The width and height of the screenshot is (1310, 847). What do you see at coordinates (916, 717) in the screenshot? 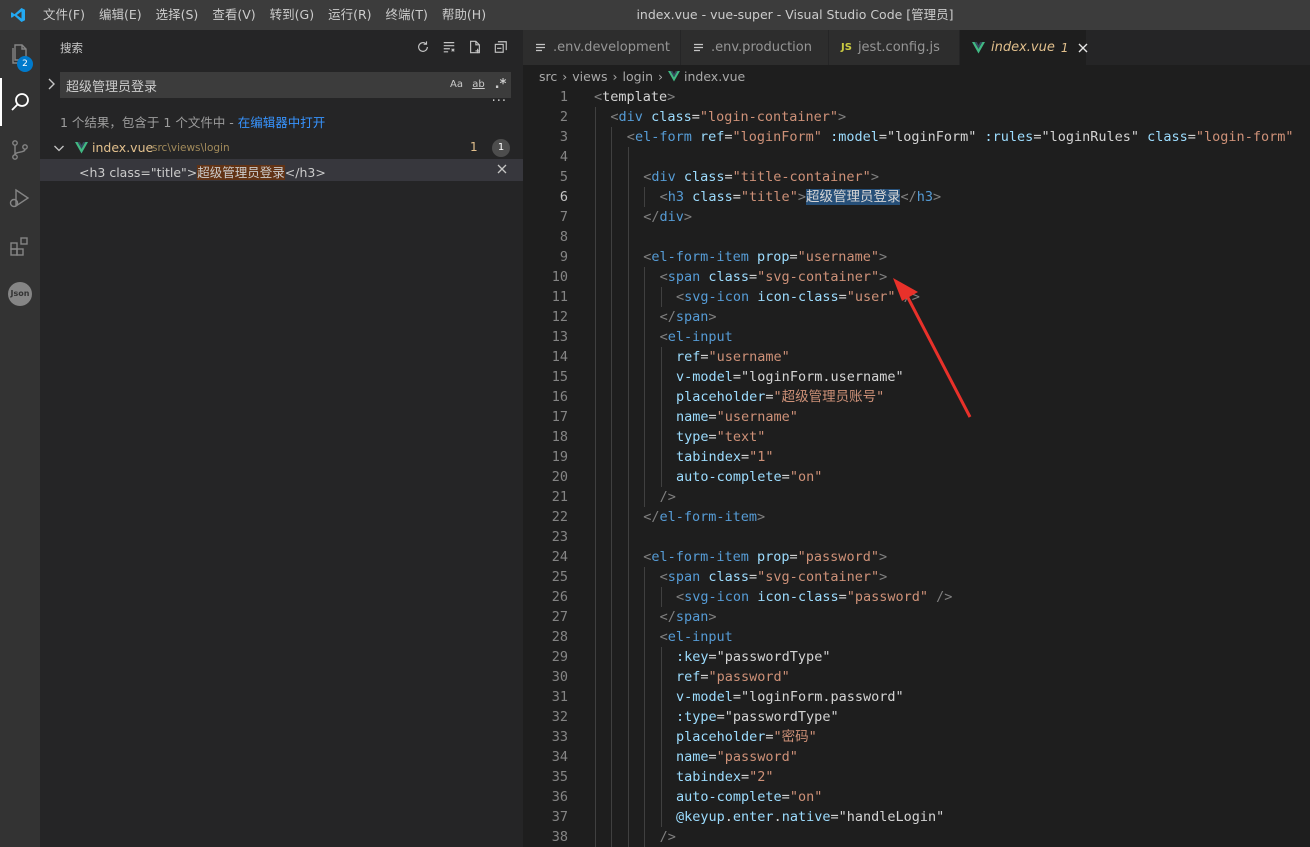
I see `code-line: 32:type="passwordType"` at bounding box center [916, 717].